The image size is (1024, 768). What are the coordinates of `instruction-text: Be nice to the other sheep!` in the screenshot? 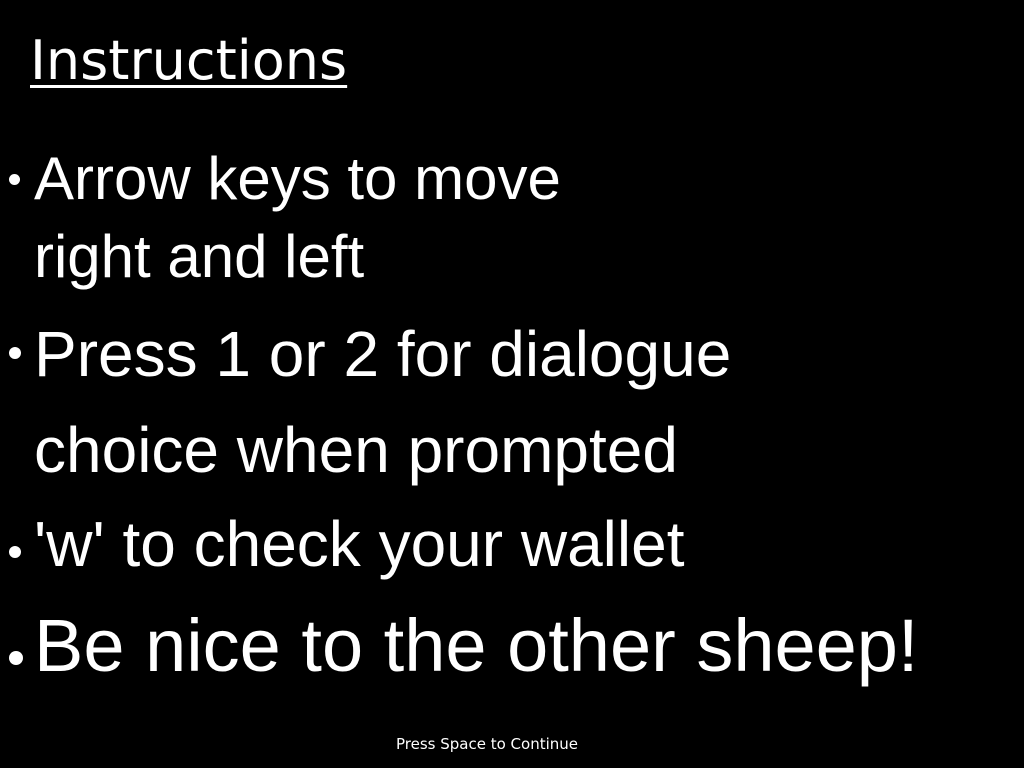 It's located at (476, 646).